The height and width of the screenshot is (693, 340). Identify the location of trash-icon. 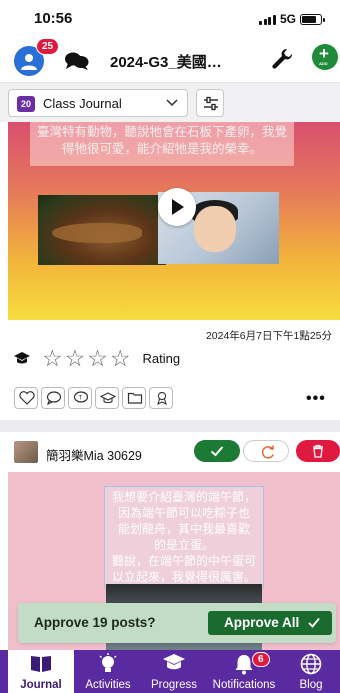
(318, 451).